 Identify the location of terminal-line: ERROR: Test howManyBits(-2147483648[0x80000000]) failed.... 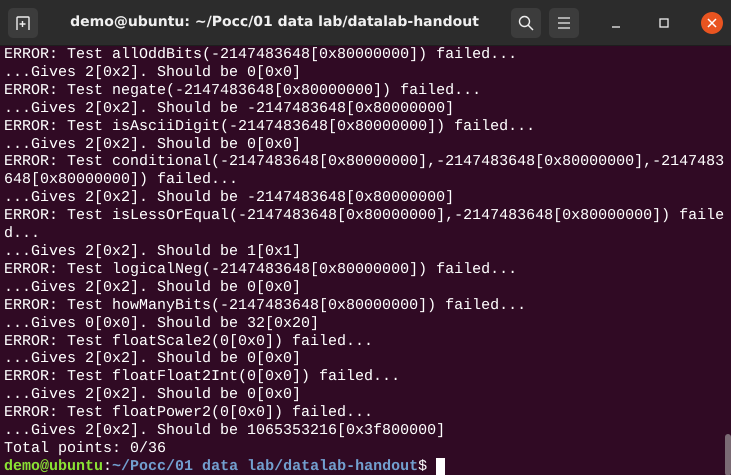
(265, 305).